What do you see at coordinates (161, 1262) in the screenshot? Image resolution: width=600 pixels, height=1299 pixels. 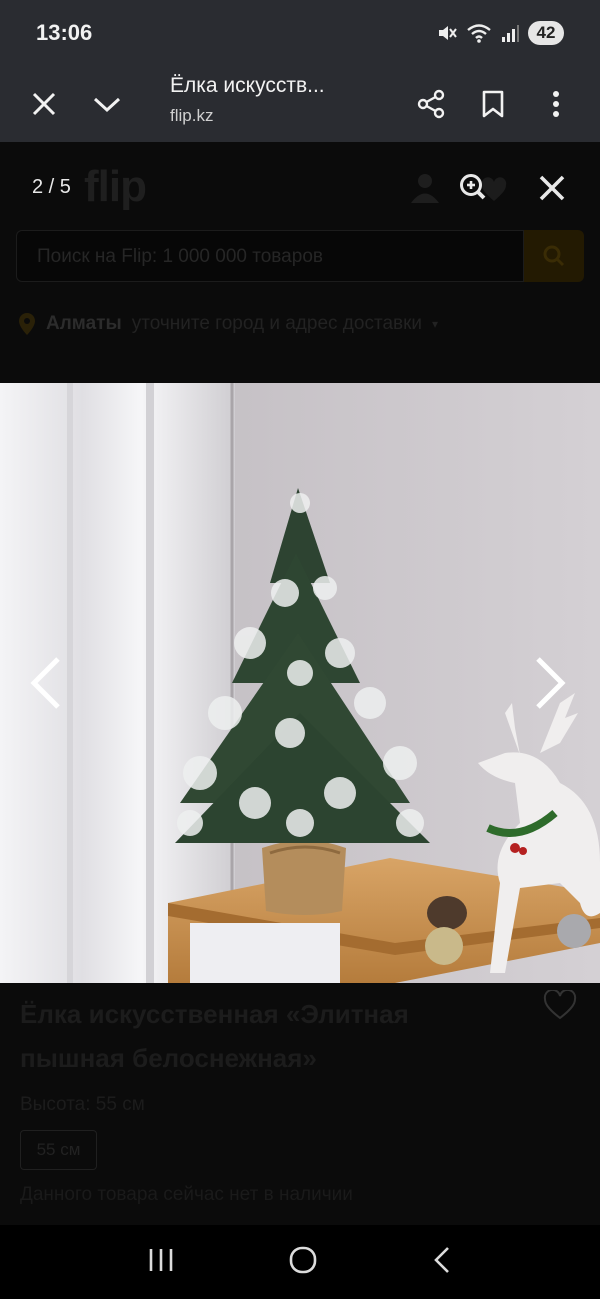 I see `recents-icon` at bounding box center [161, 1262].